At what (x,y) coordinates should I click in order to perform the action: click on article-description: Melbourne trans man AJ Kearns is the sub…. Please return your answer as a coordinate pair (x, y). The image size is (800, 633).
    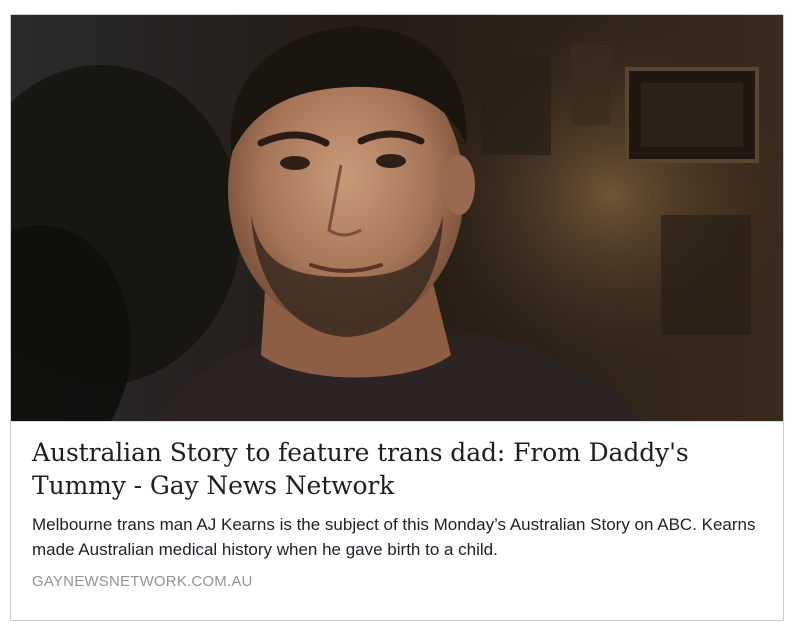
    Looking at the image, I should click on (394, 537).